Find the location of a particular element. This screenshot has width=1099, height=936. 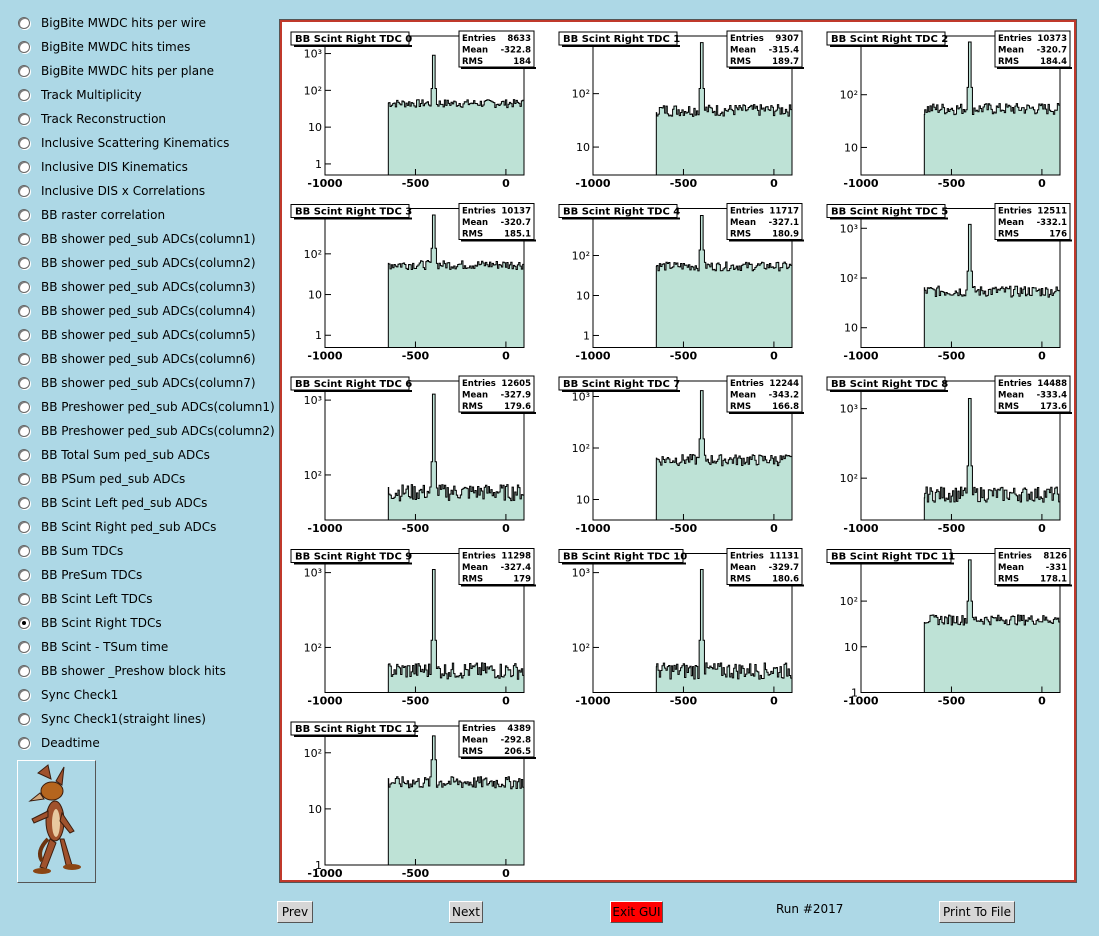

display-option-15: BB shower ped_sub ADCs(column7) is located at coordinates (146, 383).